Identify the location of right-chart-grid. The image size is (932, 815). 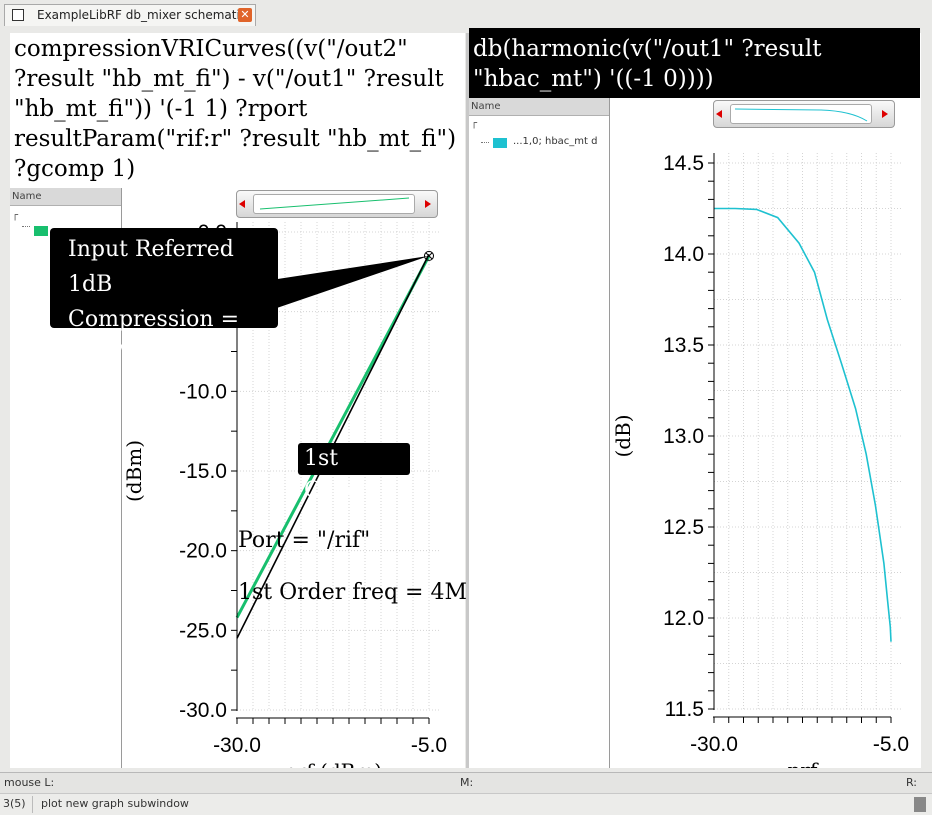
(807, 431).